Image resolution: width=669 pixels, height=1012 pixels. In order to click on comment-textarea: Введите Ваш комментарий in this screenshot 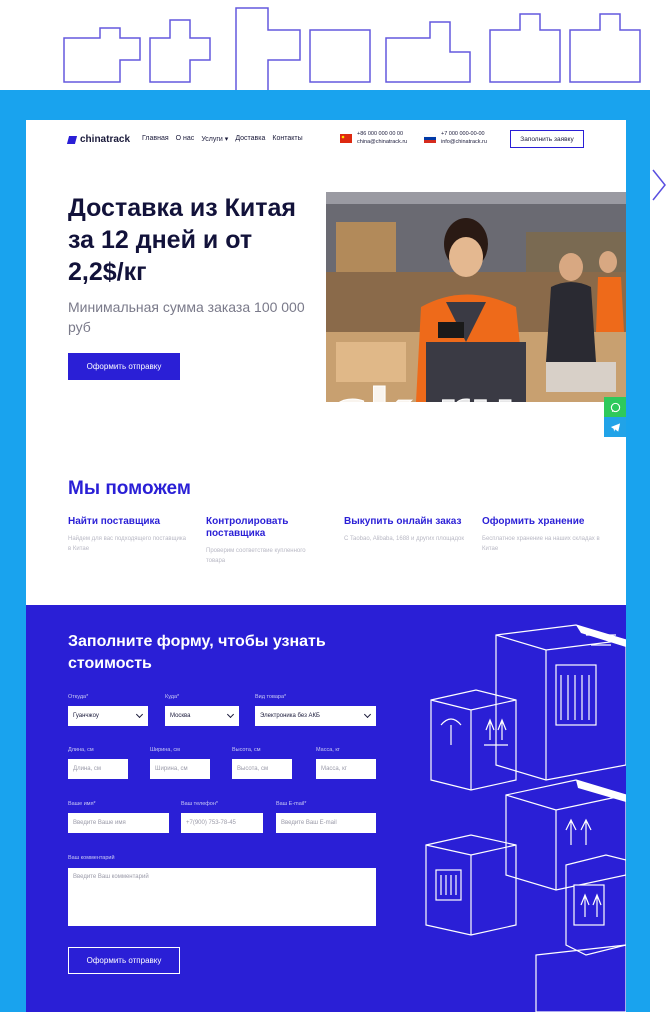, I will do `click(222, 897)`.